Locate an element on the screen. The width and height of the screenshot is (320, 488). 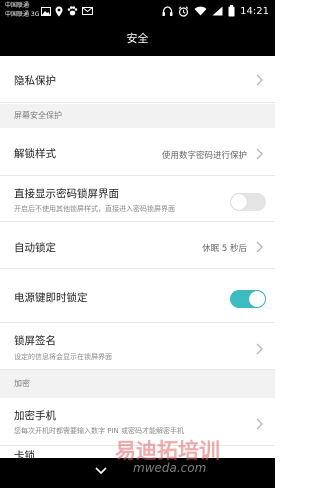
section-header-screen-security: 屏幕安全保护 is located at coordinates (137, 116).